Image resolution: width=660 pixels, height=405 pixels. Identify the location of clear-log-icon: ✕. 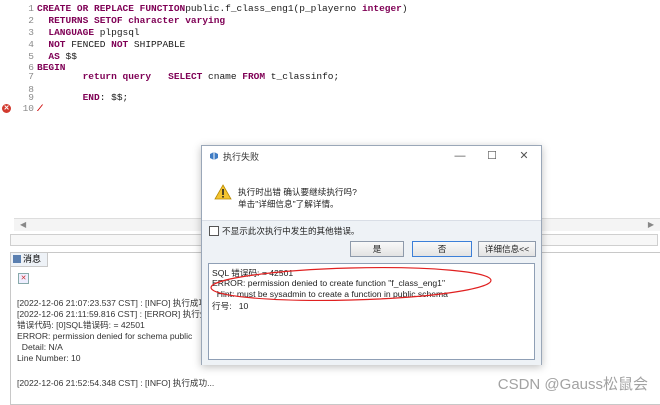
(23, 278).